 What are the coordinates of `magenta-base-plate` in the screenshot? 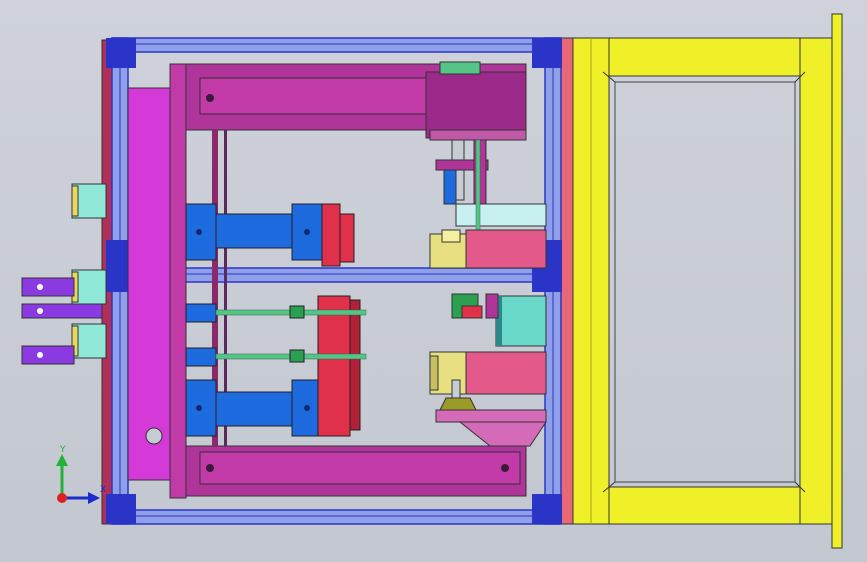 It's located at (157, 281).